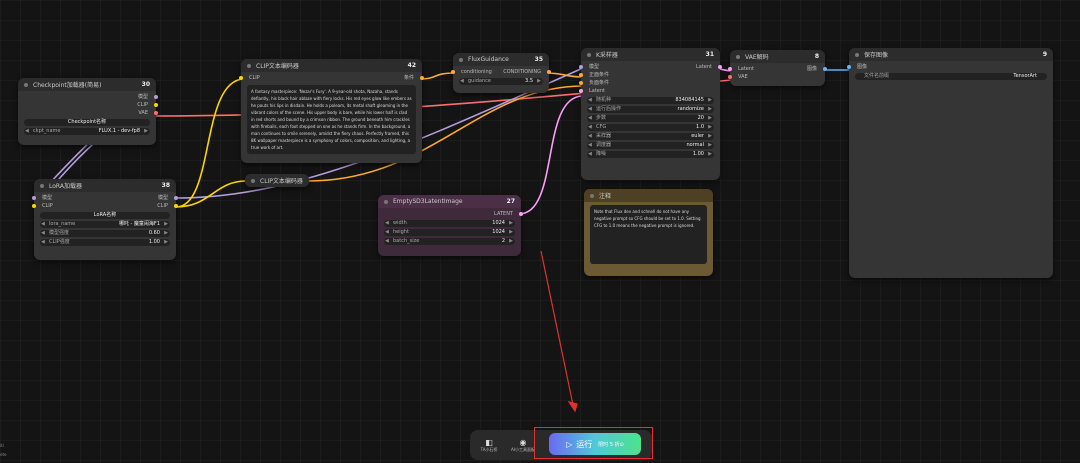  Describe the element at coordinates (449, 232) in the screenshot. I see `height-number: ◀ height 1024 ▶` at that location.